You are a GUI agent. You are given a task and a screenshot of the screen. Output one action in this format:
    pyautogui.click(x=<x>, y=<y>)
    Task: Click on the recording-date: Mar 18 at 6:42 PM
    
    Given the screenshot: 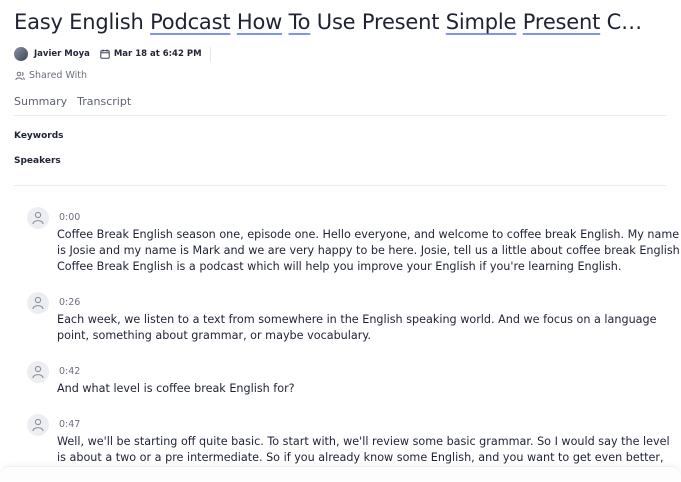 What is the action you would take?
    pyautogui.click(x=157, y=54)
    